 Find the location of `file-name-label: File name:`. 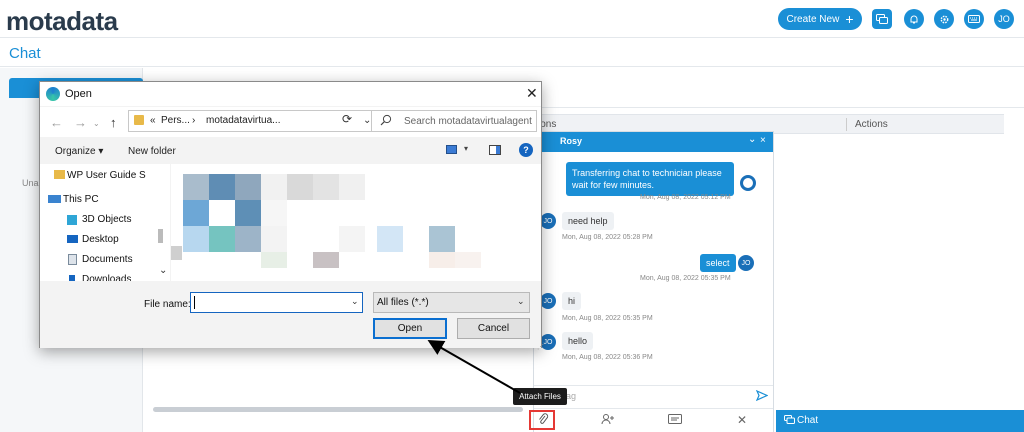

file-name-label: File name: is located at coordinates (167, 304).